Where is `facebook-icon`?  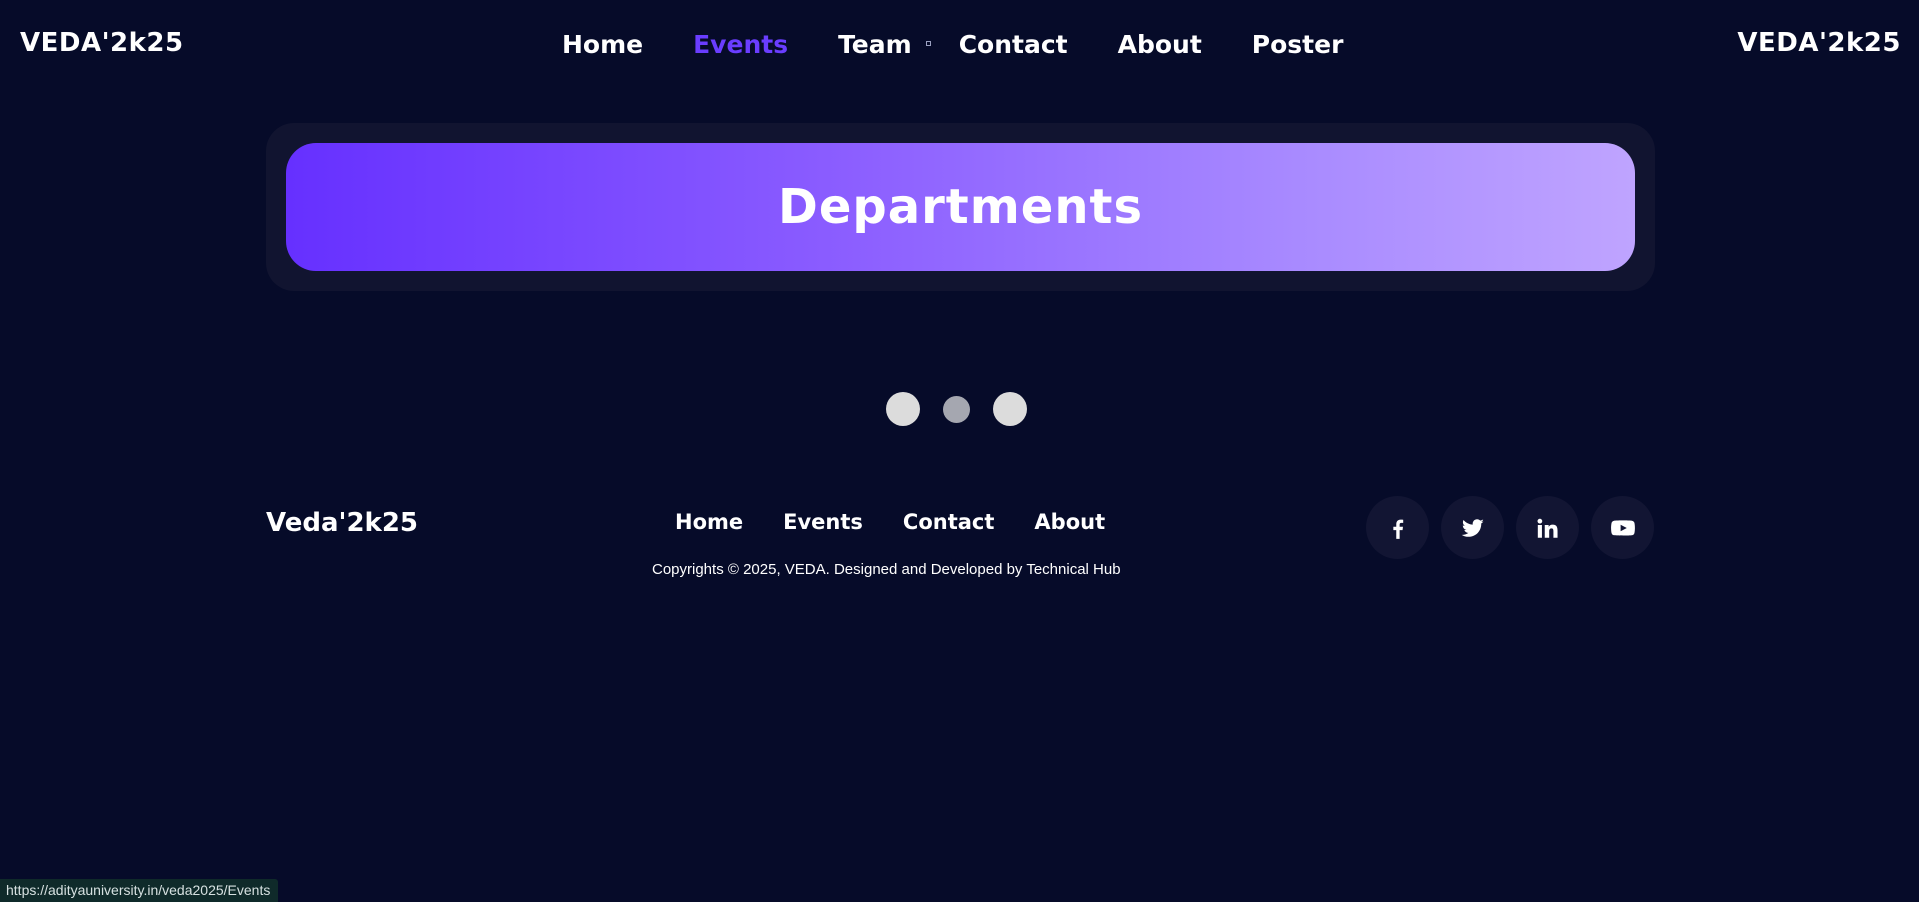
facebook-icon is located at coordinates (1397, 529).